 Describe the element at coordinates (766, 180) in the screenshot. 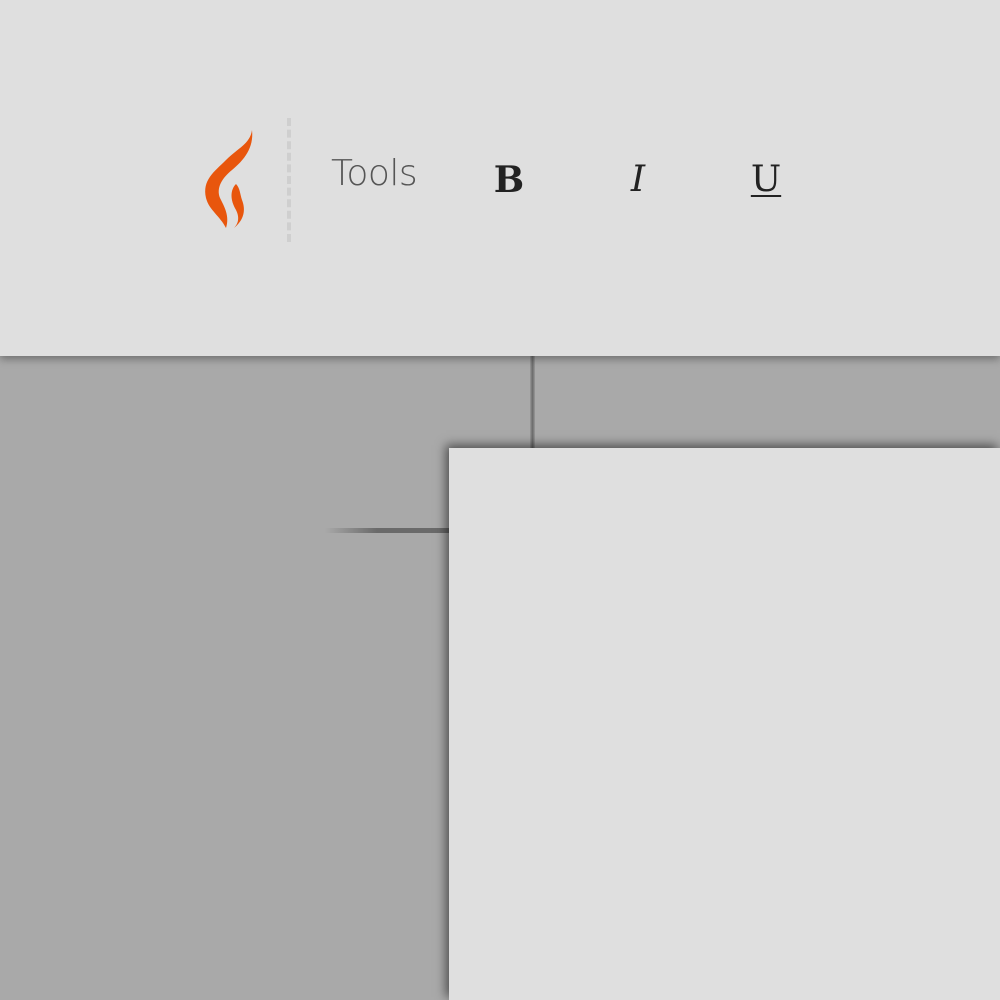

I see `underline-button: U` at that location.